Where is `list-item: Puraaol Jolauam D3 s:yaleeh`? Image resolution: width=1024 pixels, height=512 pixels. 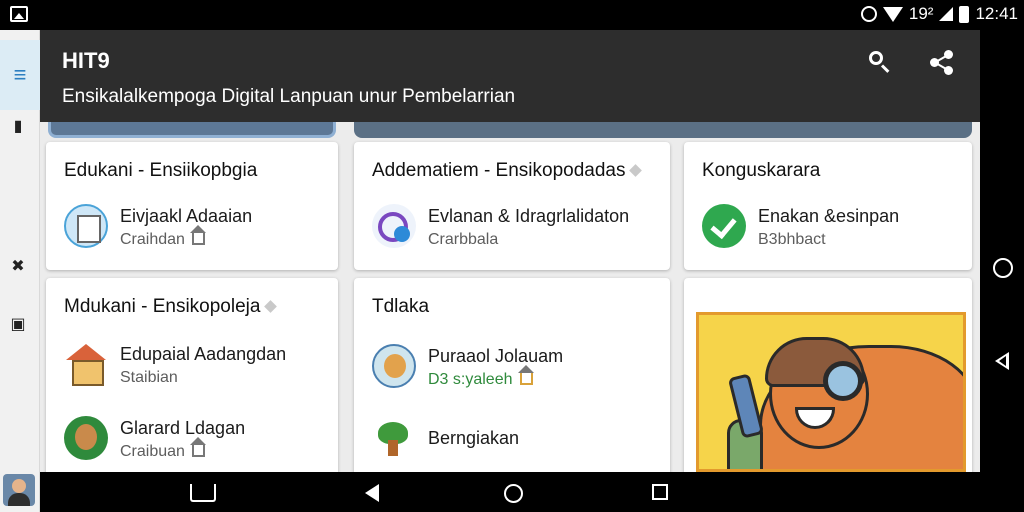
list-item: Puraaol Jolauam D3 s:yaleeh is located at coordinates (512, 365).